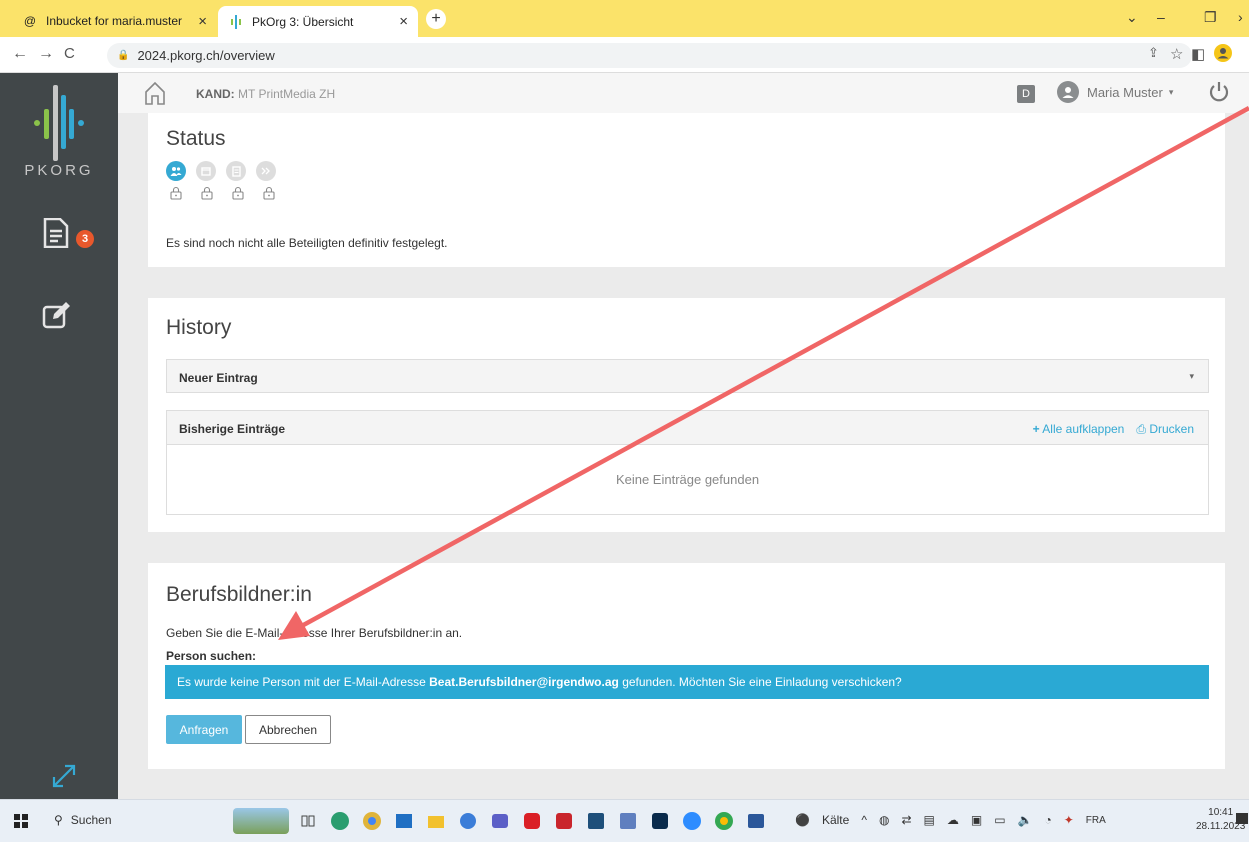 This screenshot has height=842, width=1249. What do you see at coordinates (1171, 91) in the screenshot?
I see `caret-down-icon: ▾` at bounding box center [1171, 91].